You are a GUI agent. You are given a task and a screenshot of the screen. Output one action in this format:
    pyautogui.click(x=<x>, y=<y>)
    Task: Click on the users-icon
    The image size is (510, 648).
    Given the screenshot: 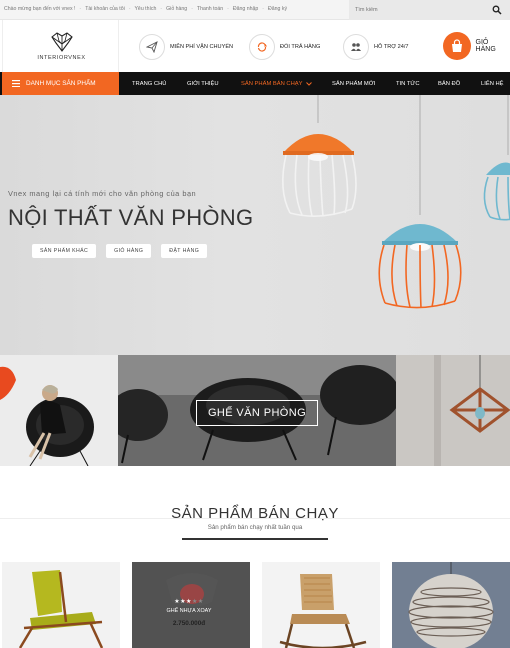 What is the action you would take?
    pyautogui.click(x=356, y=47)
    